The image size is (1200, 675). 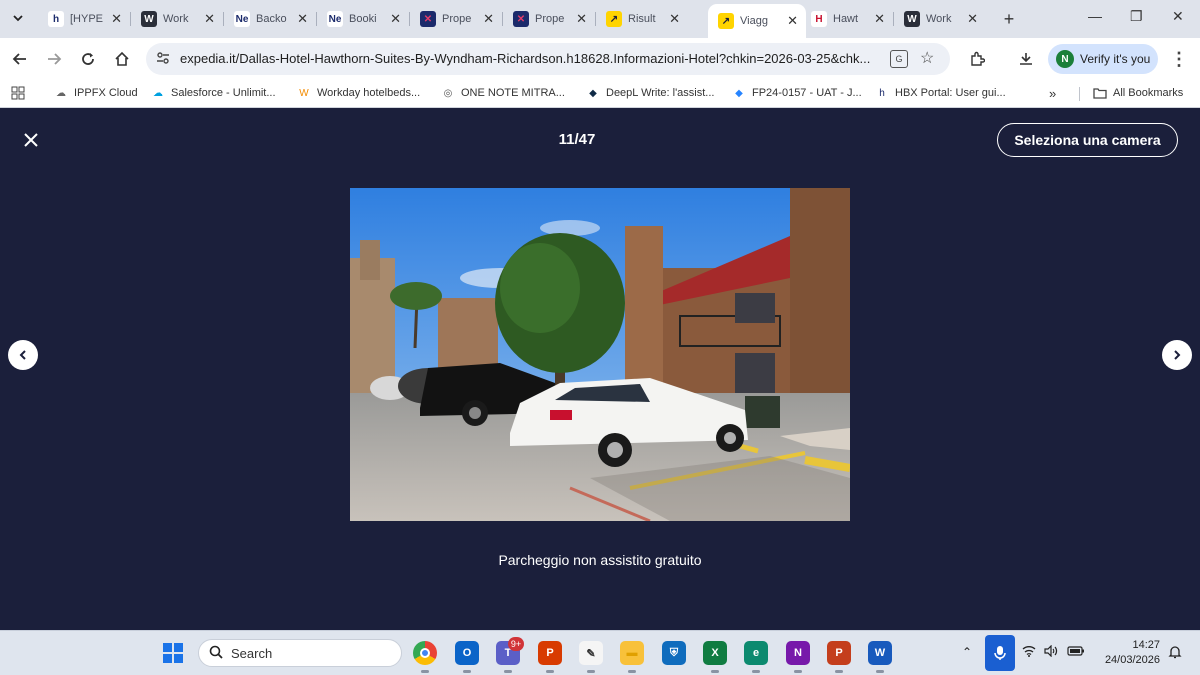 What do you see at coordinates (23, 355) in the screenshot?
I see `previous-photo-button` at bounding box center [23, 355].